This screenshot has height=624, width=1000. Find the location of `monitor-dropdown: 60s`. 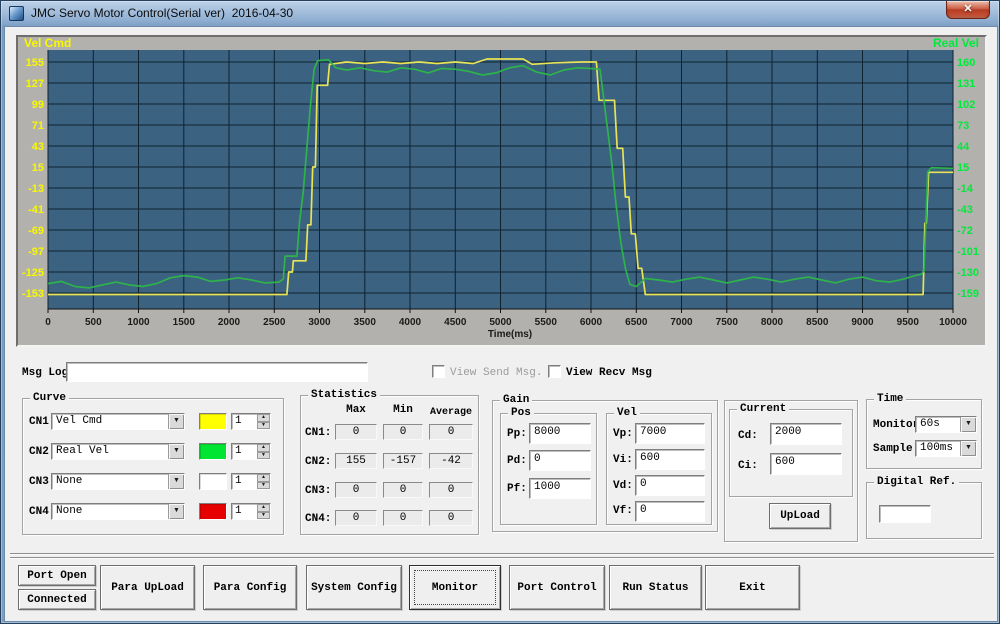

monitor-dropdown: 60s is located at coordinates (946, 424).